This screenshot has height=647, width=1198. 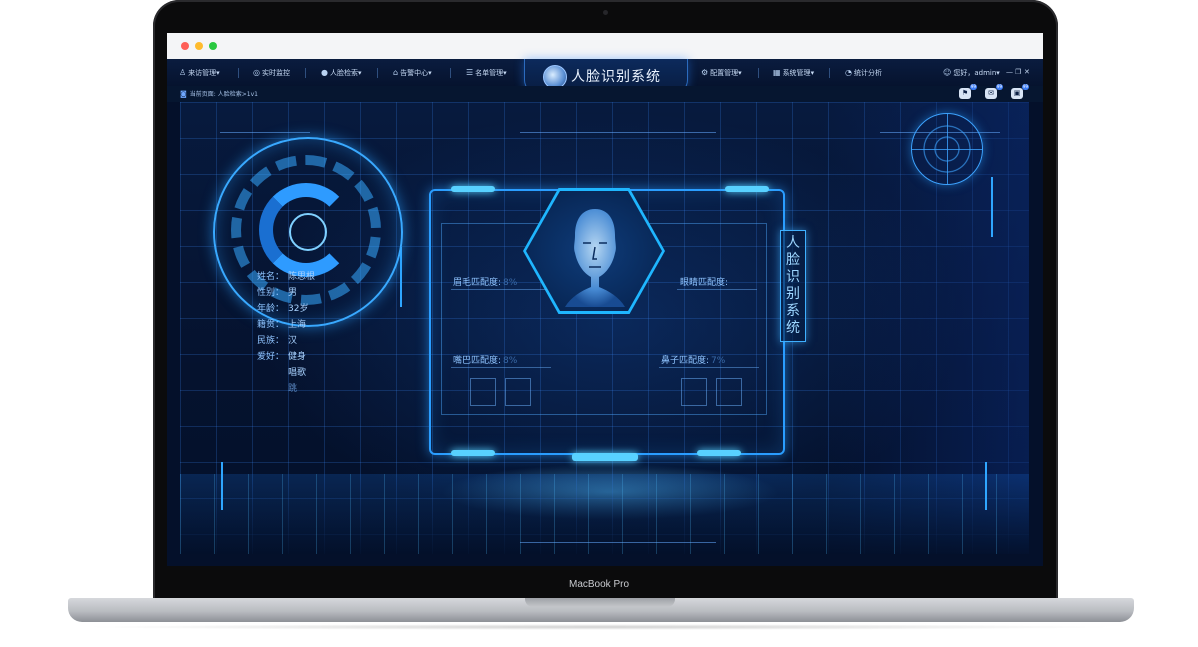 What do you see at coordinates (199, 72) in the screenshot?
I see `nav-item-visitor: ♙ 来访管理▾` at bounding box center [199, 72].